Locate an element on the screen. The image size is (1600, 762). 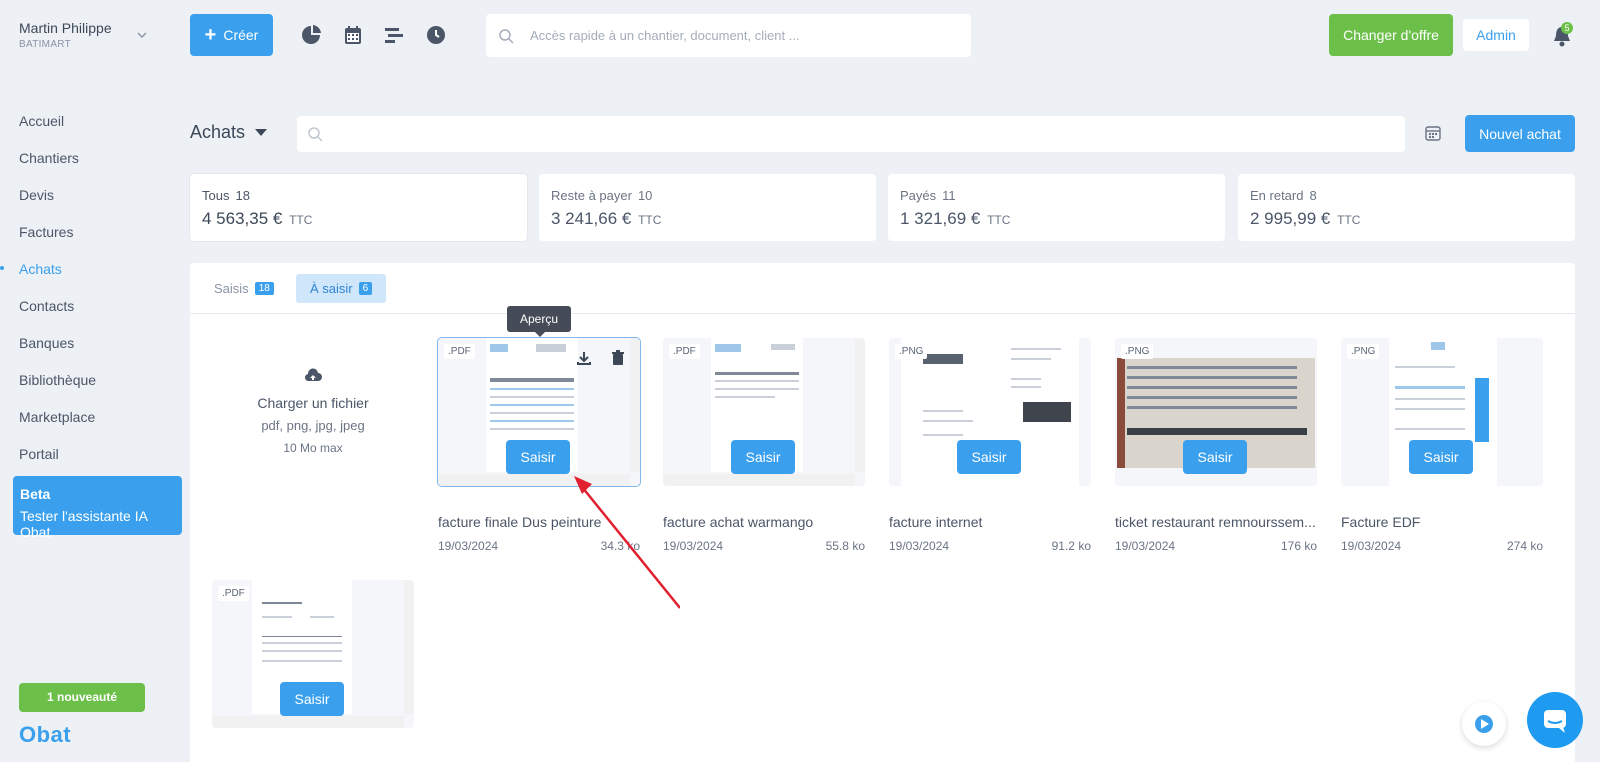
purchases-search is located at coordinates (851, 134).